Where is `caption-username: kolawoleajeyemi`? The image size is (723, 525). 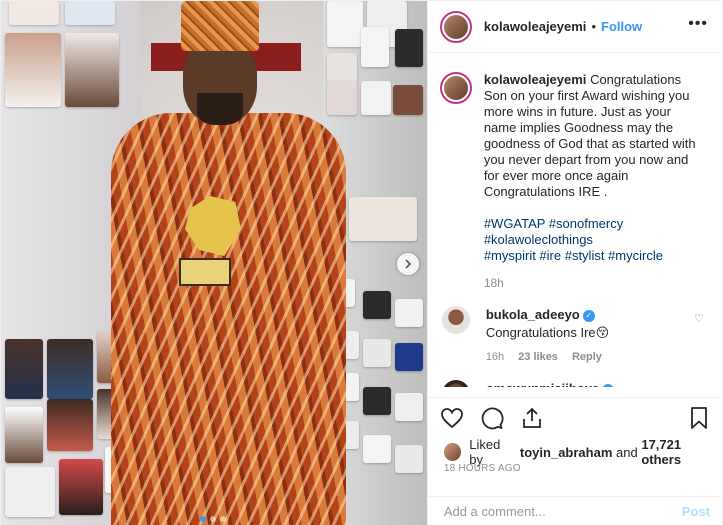 caption-username: kolawoleajeyemi is located at coordinates (535, 79).